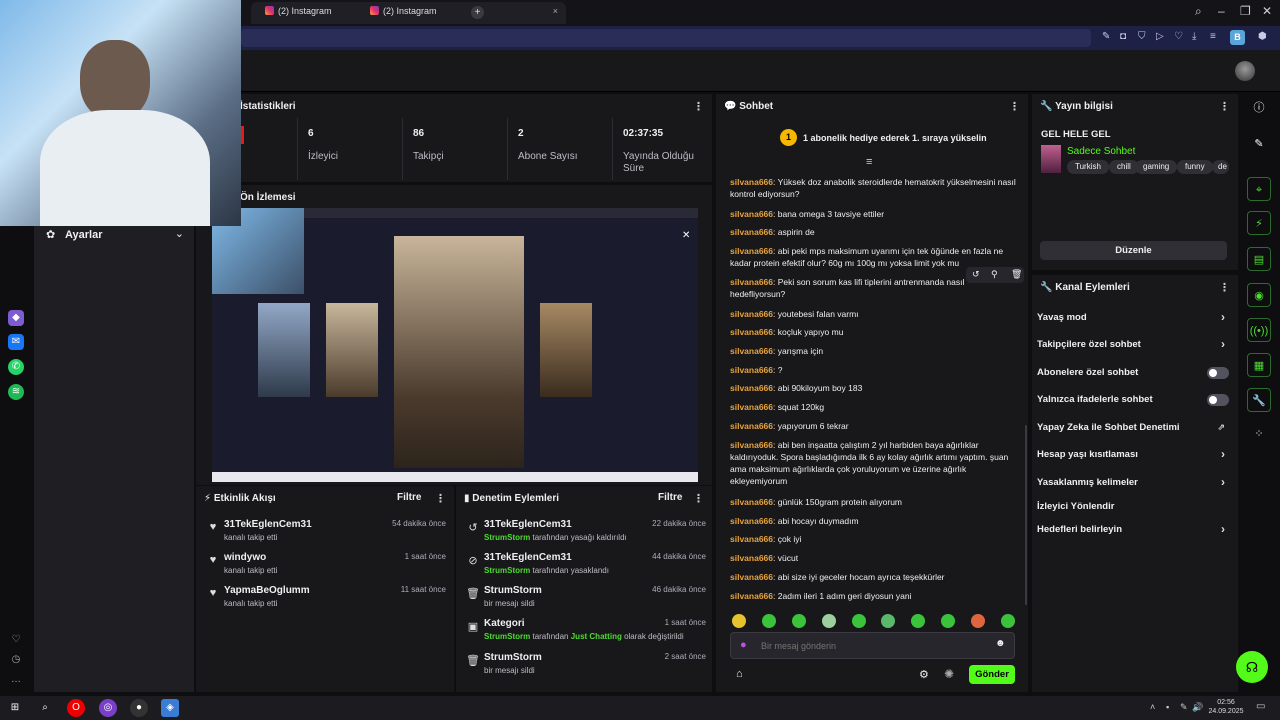 Image resolution: width=1280 pixels, height=720 pixels. Describe the element at coordinates (477, 12) in the screenshot. I see `new-tab-button: +` at that location.